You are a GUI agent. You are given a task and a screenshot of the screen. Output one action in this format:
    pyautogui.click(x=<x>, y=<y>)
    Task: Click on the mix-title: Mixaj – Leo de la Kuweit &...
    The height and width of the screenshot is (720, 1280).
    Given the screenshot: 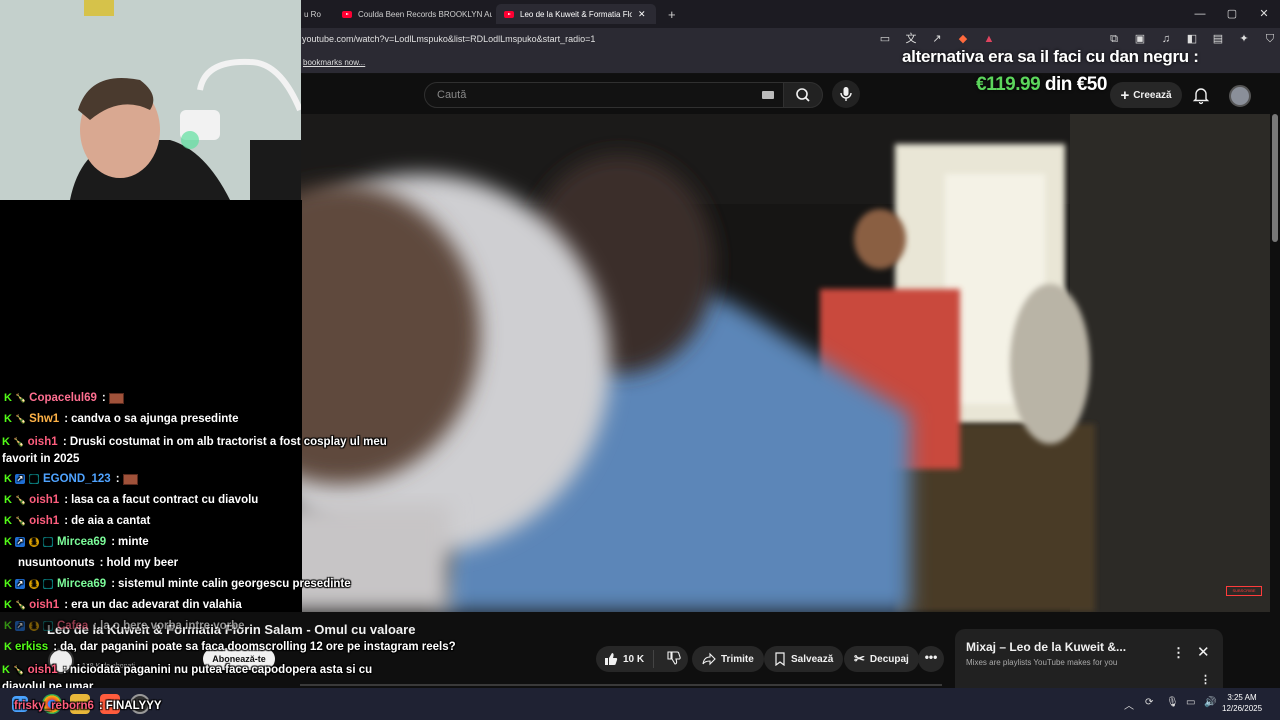 What is the action you would take?
    pyautogui.click(x=1046, y=647)
    